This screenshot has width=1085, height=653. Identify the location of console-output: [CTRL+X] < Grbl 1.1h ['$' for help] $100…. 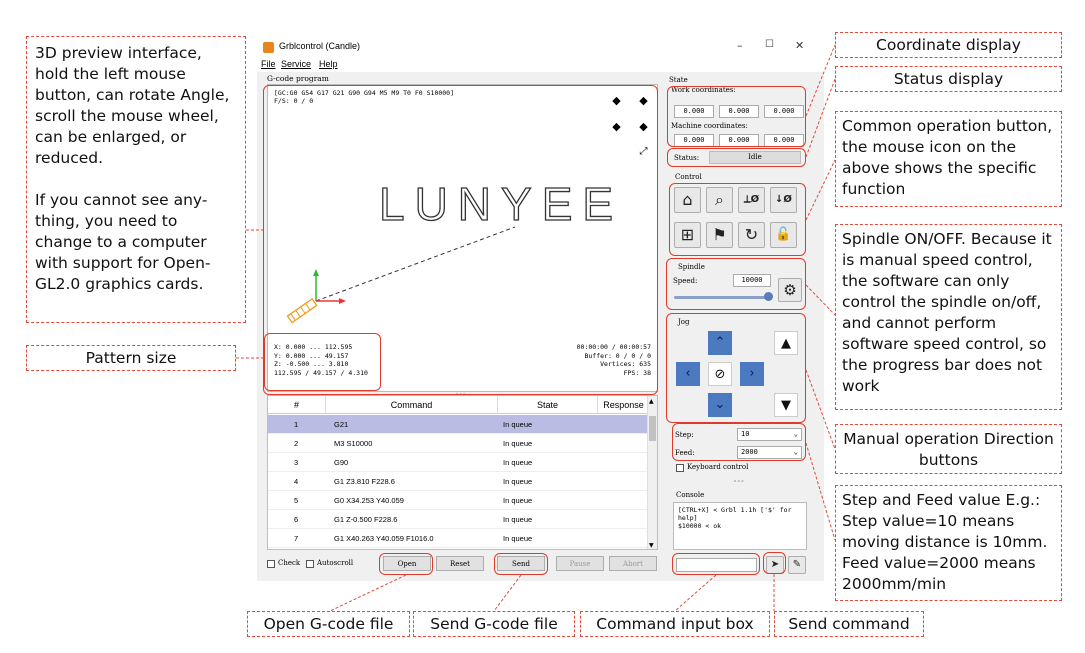
(740, 526).